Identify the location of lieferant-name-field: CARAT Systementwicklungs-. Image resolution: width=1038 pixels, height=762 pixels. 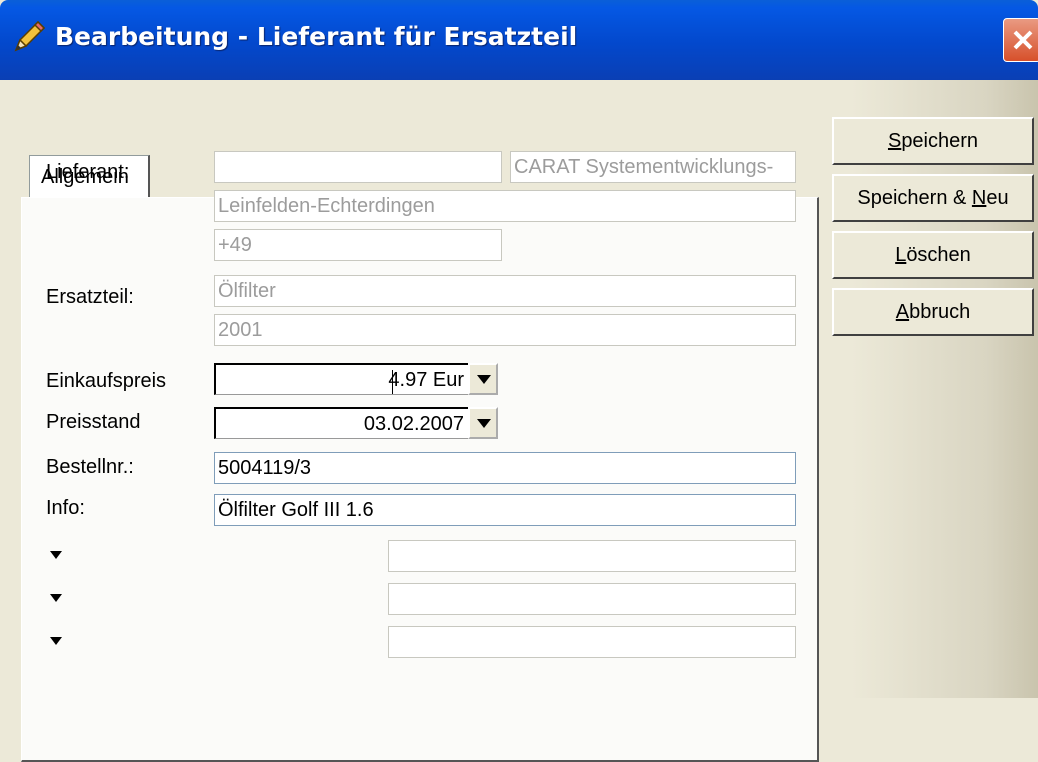
(653, 167).